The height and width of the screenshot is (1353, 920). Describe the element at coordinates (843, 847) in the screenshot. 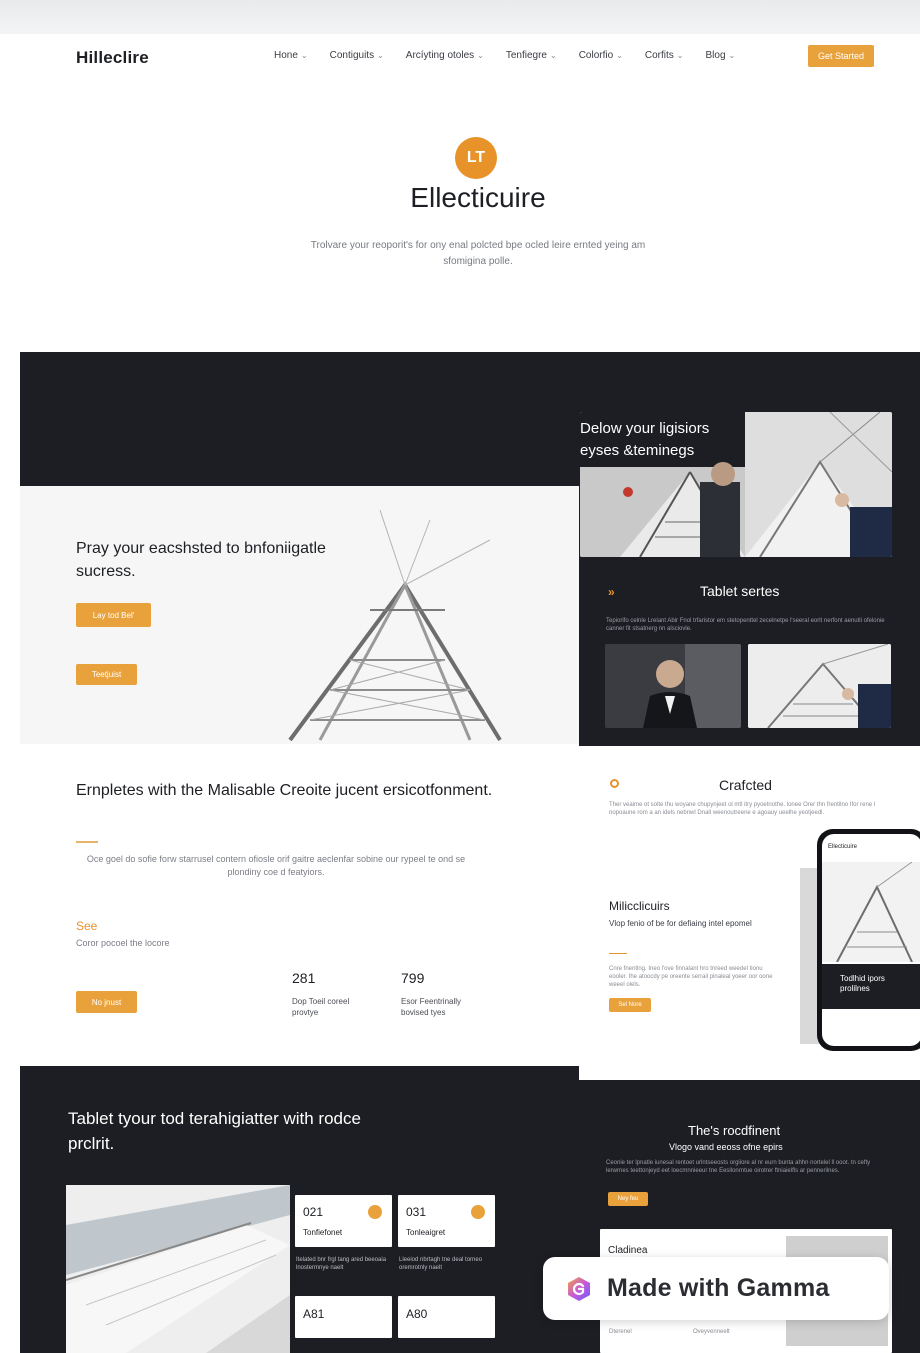

I see `phone-app-title: Ellecticuire` at that location.